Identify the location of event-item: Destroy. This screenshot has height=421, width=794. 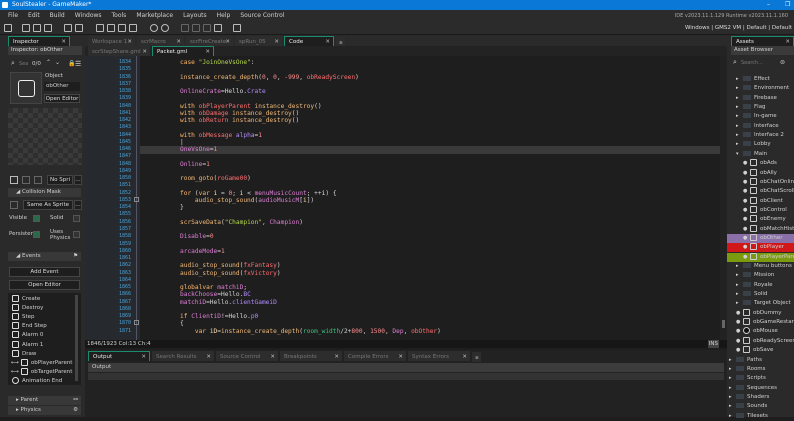
(27, 308).